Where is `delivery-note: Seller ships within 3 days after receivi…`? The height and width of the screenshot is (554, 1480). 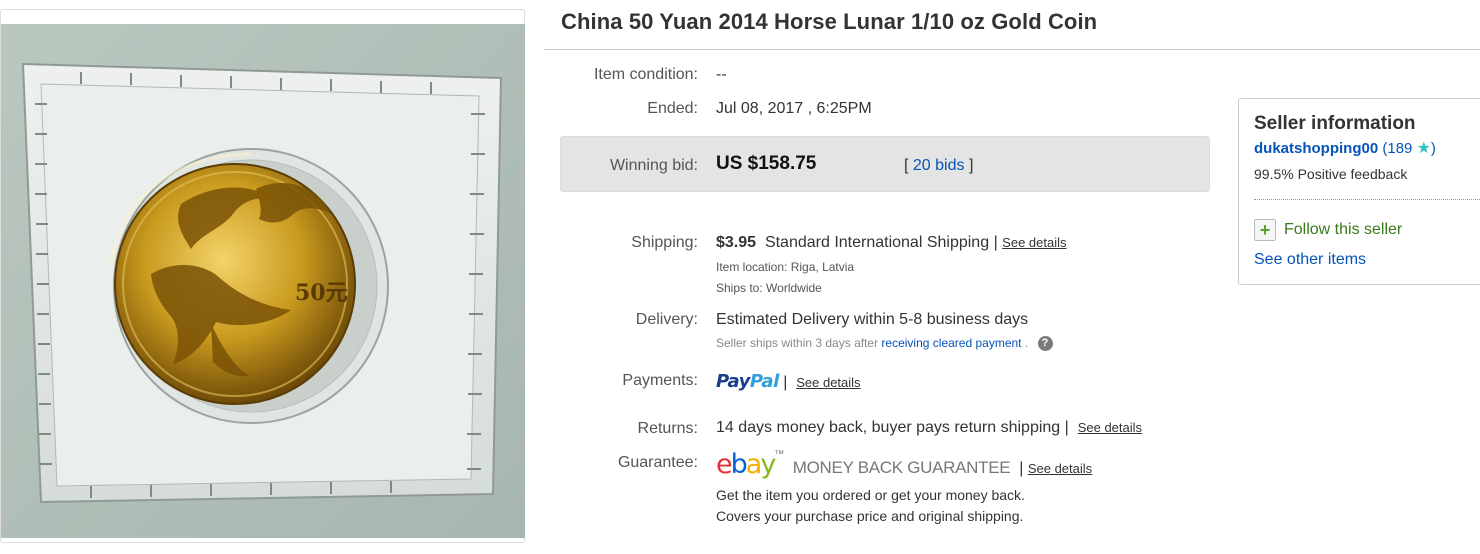
delivery-note: Seller ships within 3 days after receivi… is located at coordinates (884, 344).